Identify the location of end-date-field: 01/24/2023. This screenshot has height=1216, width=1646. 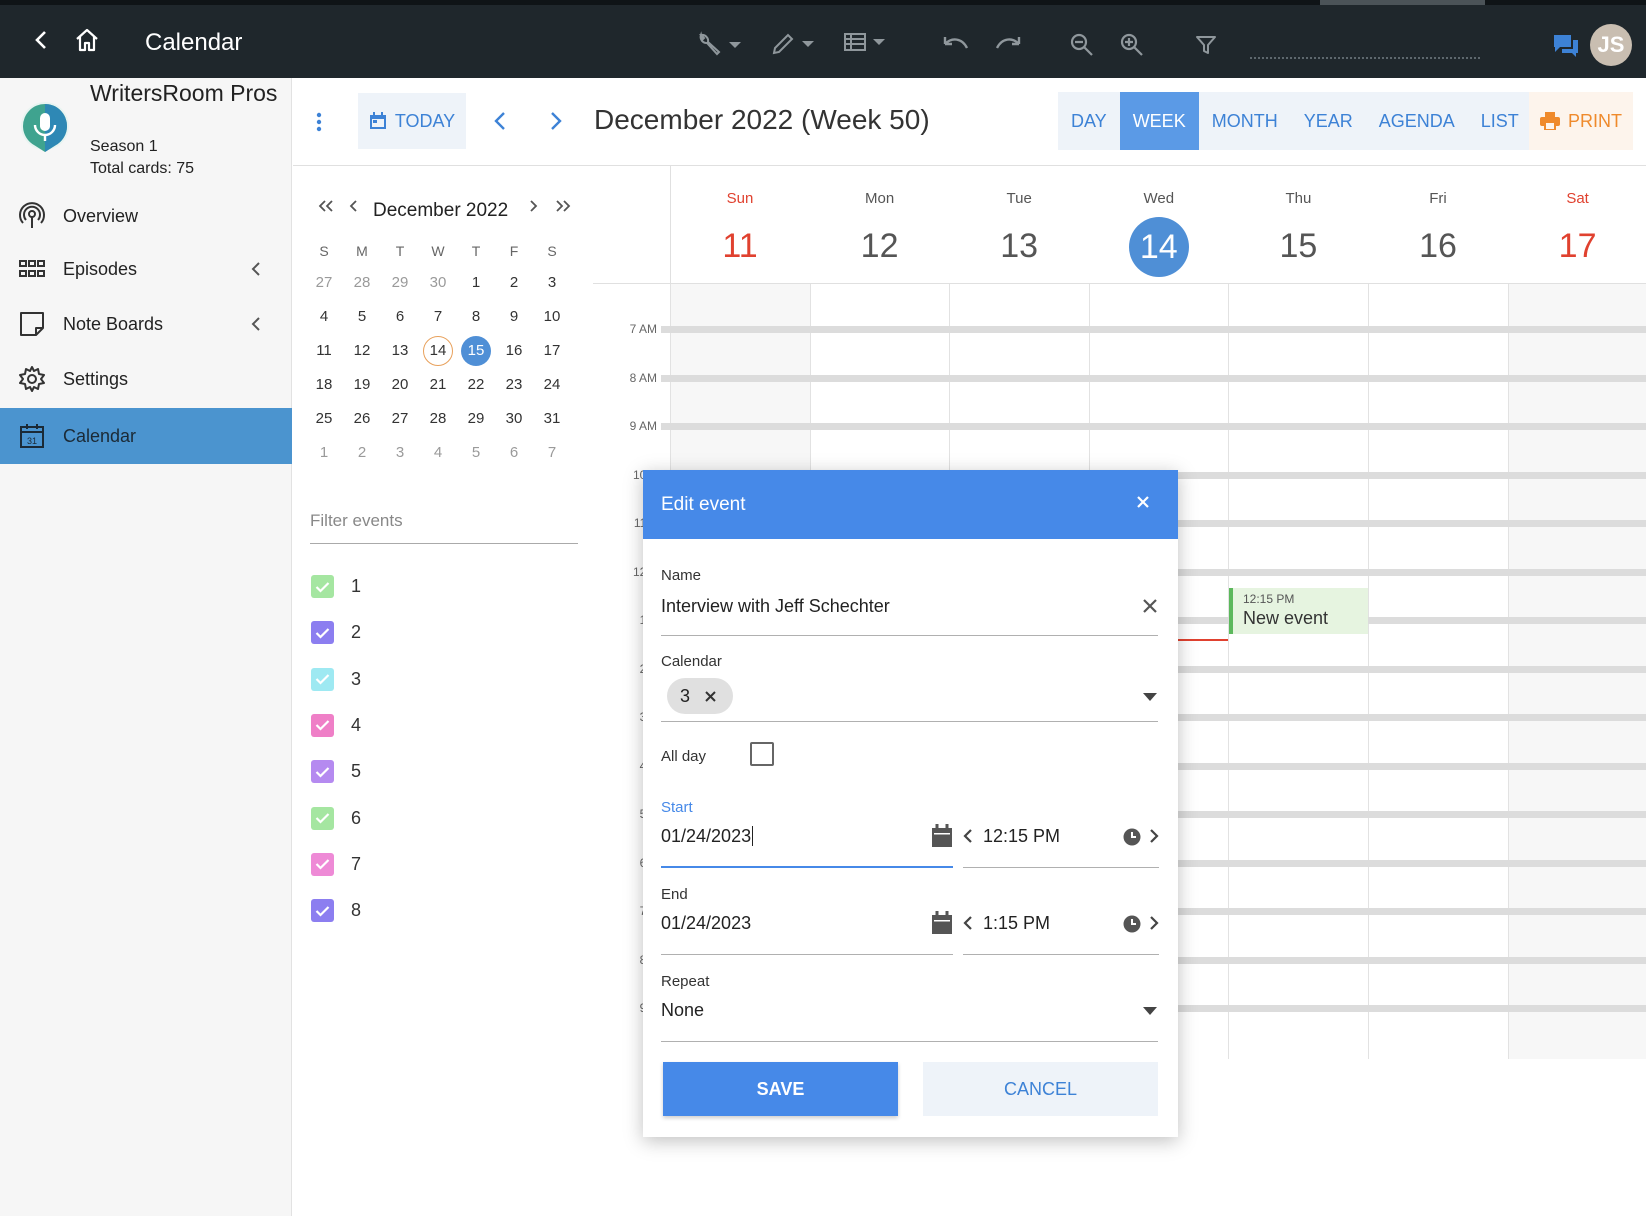
(807, 932).